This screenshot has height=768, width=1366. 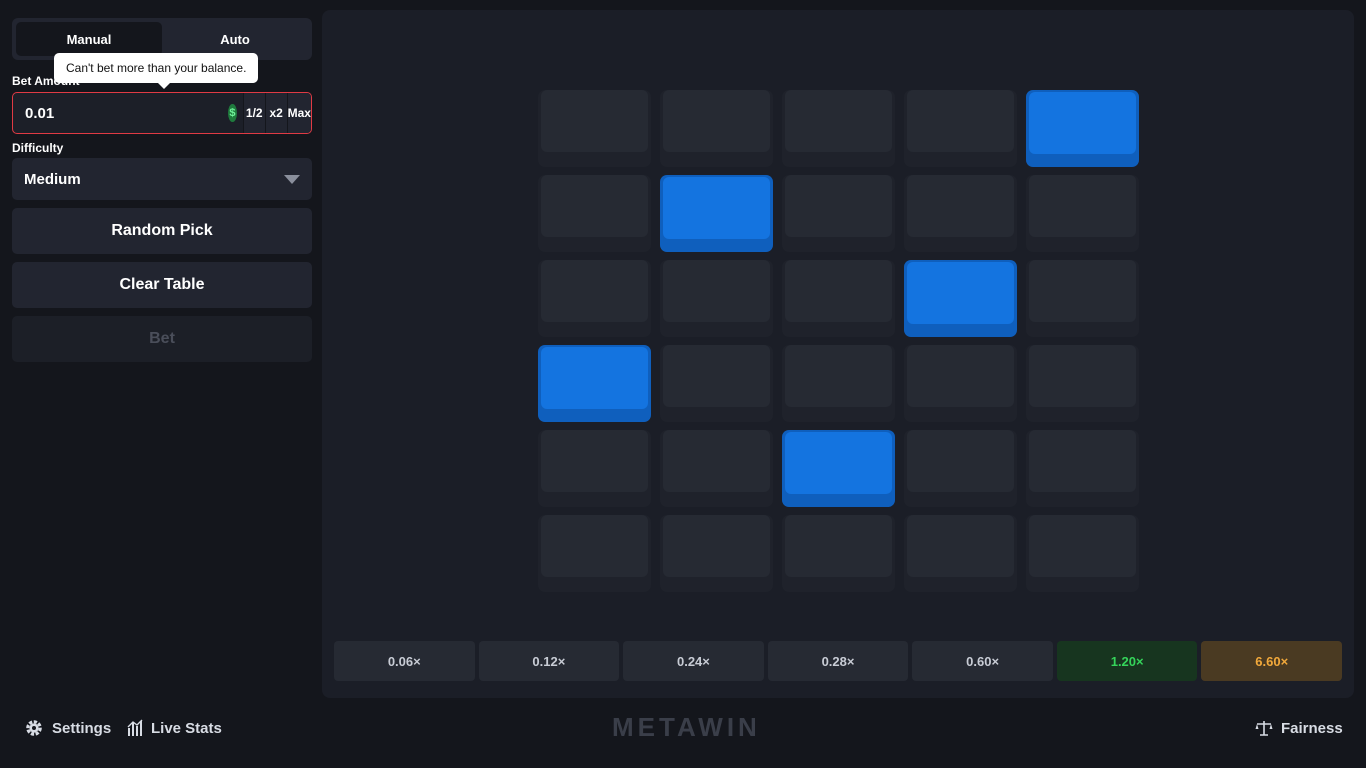 I want to click on bet-button: Bet, so click(x=162, y=339).